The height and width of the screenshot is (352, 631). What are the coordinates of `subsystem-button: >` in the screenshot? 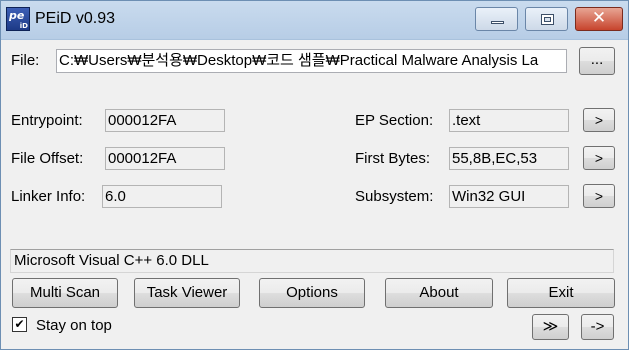 It's located at (599, 196).